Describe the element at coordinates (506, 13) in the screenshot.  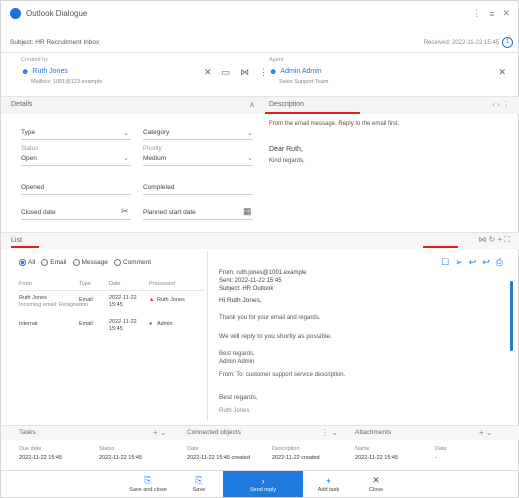
I see `close-window-icon: ✕` at that location.